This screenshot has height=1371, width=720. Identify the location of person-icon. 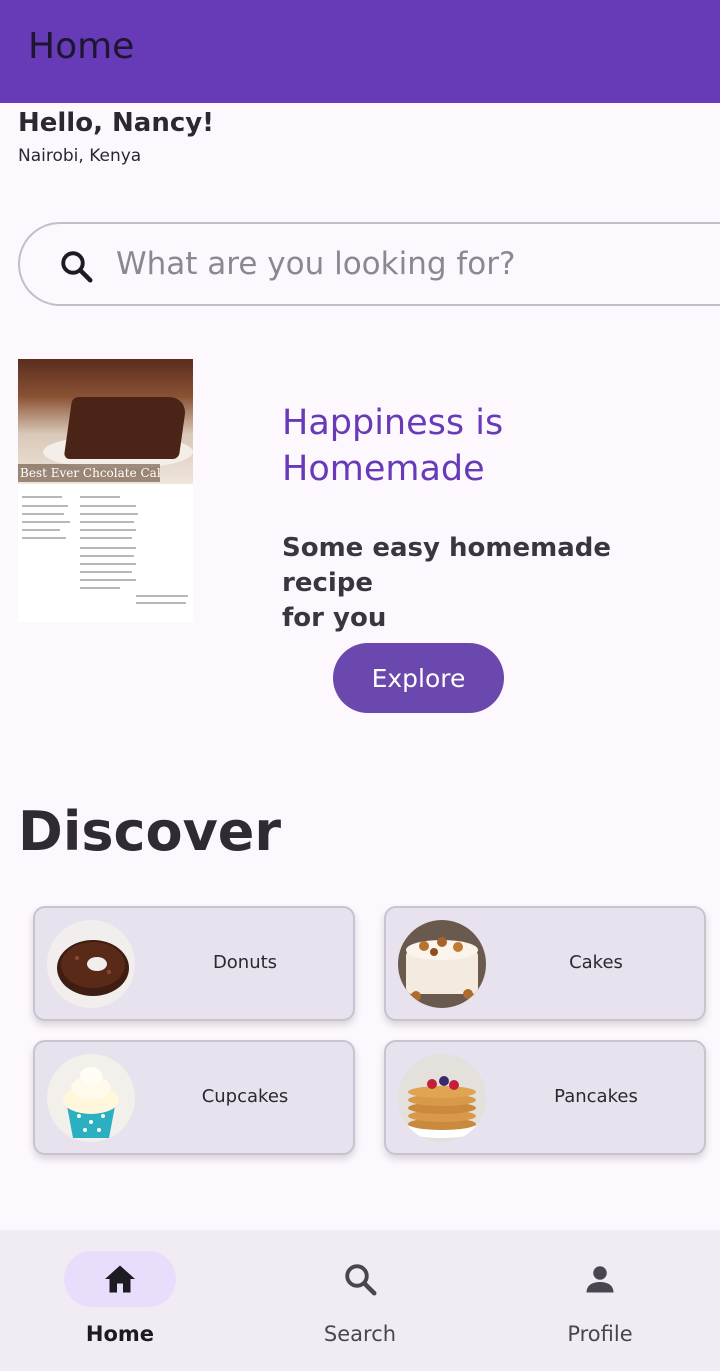
(600, 1279).